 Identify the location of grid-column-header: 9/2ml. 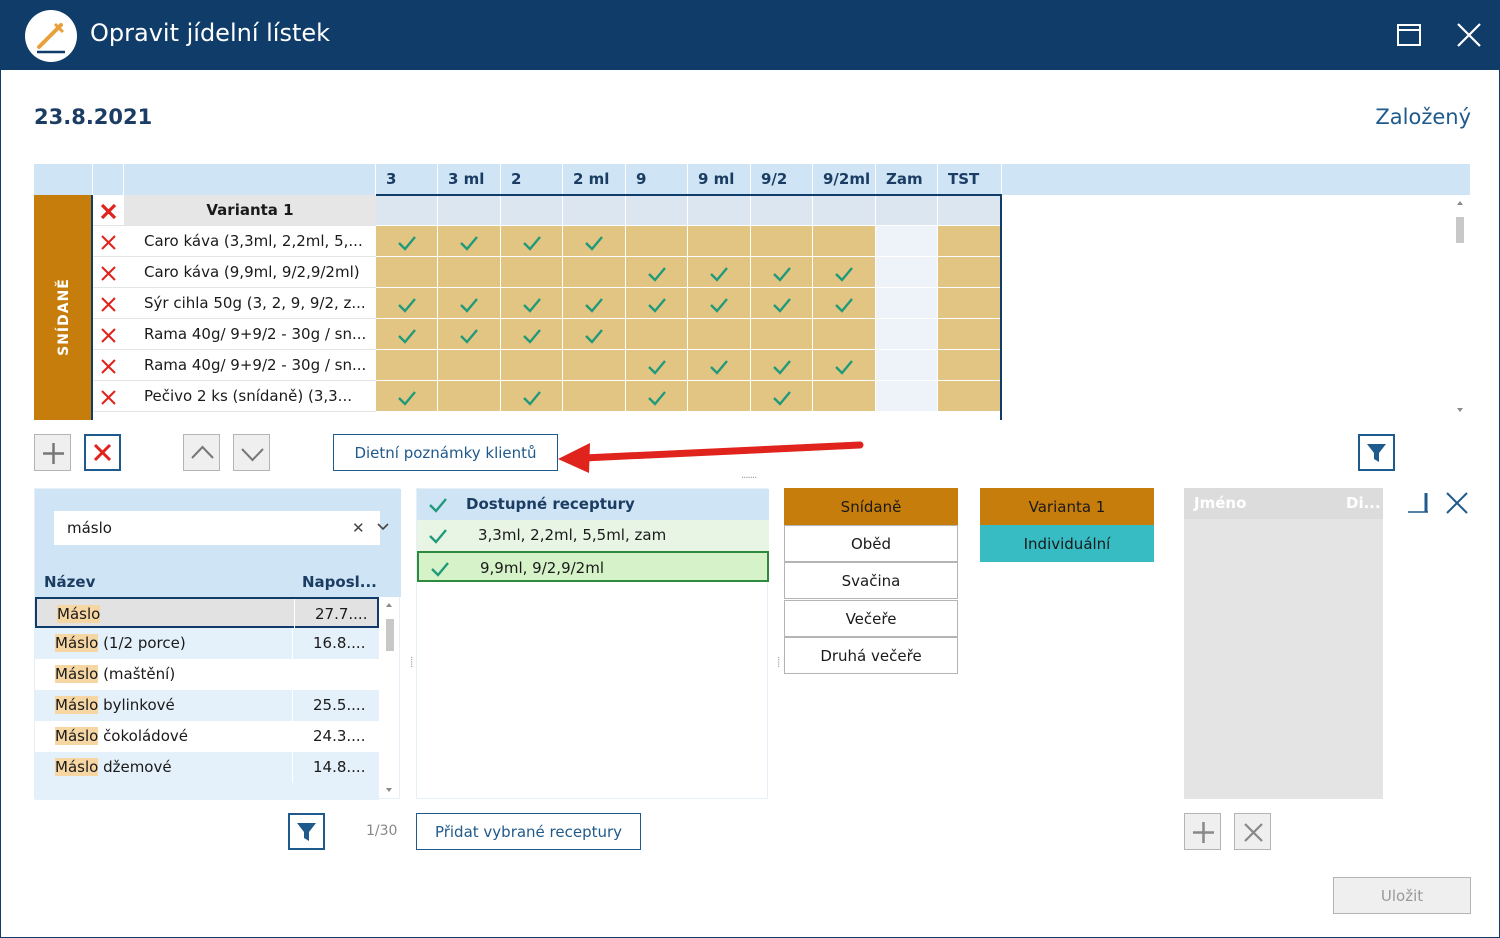
(844, 179).